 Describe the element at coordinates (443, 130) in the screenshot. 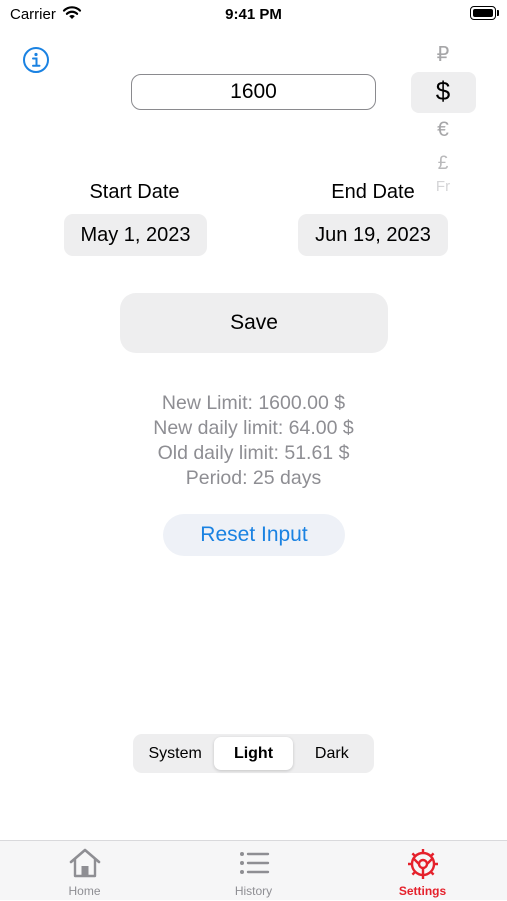

I see `currency-option-eur: €` at that location.